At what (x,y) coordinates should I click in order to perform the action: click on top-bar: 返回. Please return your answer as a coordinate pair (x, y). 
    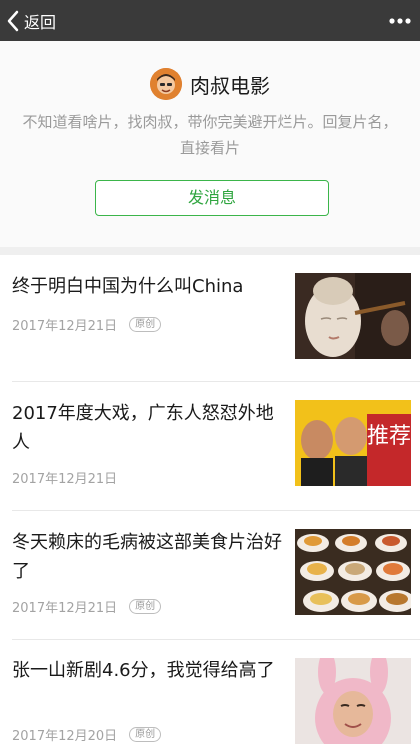
    Looking at the image, I should click on (210, 20).